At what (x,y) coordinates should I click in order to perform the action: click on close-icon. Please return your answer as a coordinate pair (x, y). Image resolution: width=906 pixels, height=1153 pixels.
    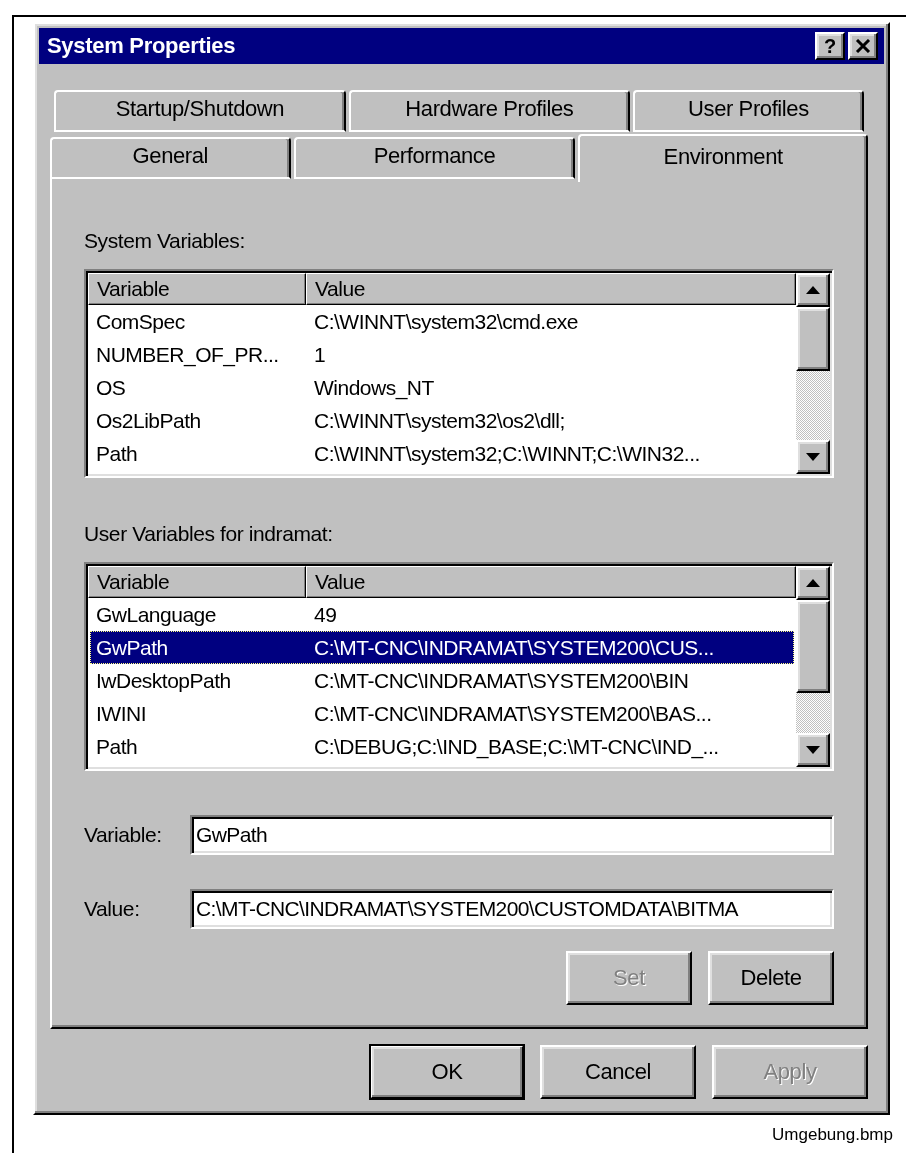
    Looking at the image, I should click on (863, 46).